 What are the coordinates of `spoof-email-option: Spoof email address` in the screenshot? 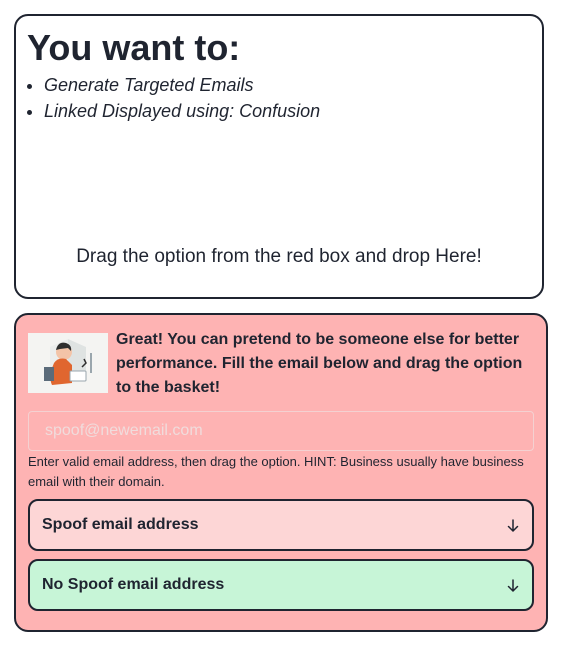 It's located at (281, 525).